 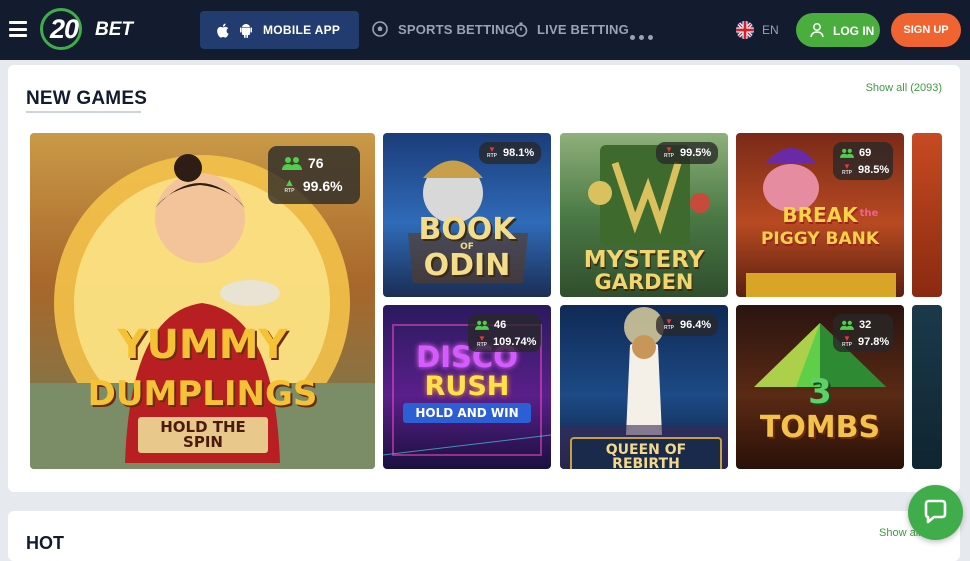 What do you see at coordinates (770, 30) in the screenshot?
I see `language-label: EN` at bounding box center [770, 30].